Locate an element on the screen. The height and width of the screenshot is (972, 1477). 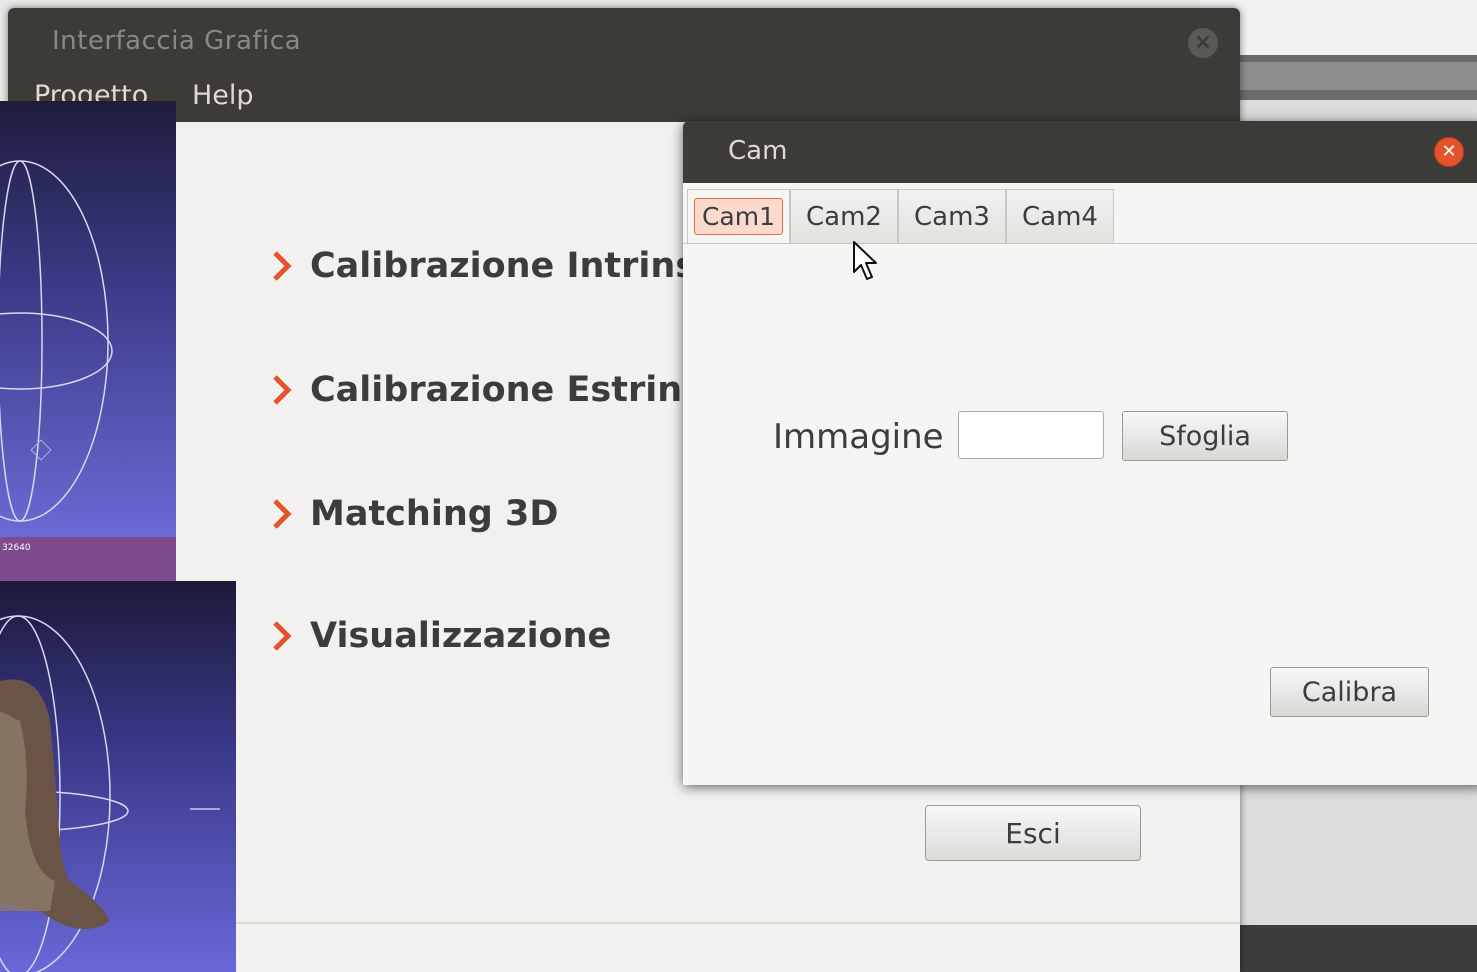
tab-cam3: Cam3 is located at coordinates (952, 216).